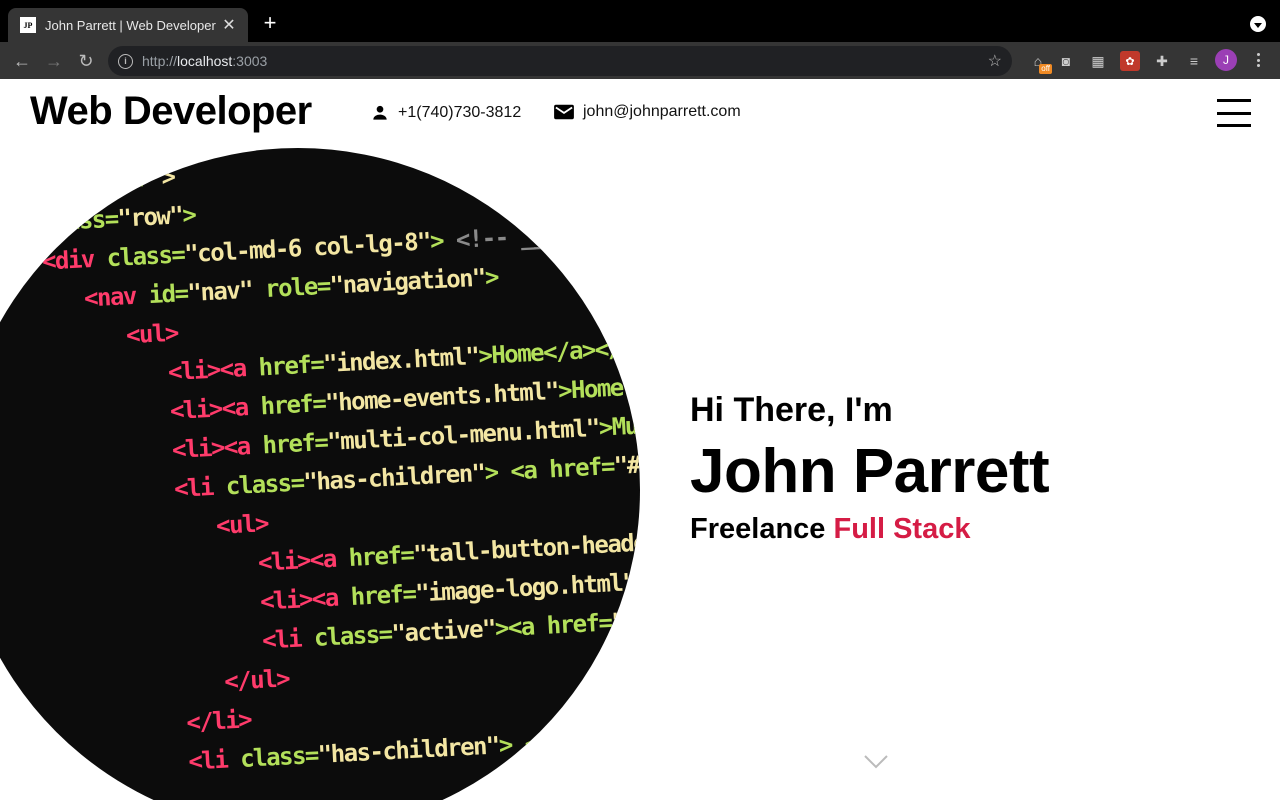 The width and height of the screenshot is (1280, 800). I want to click on reading-list-icon: ≡, so click(1194, 61).